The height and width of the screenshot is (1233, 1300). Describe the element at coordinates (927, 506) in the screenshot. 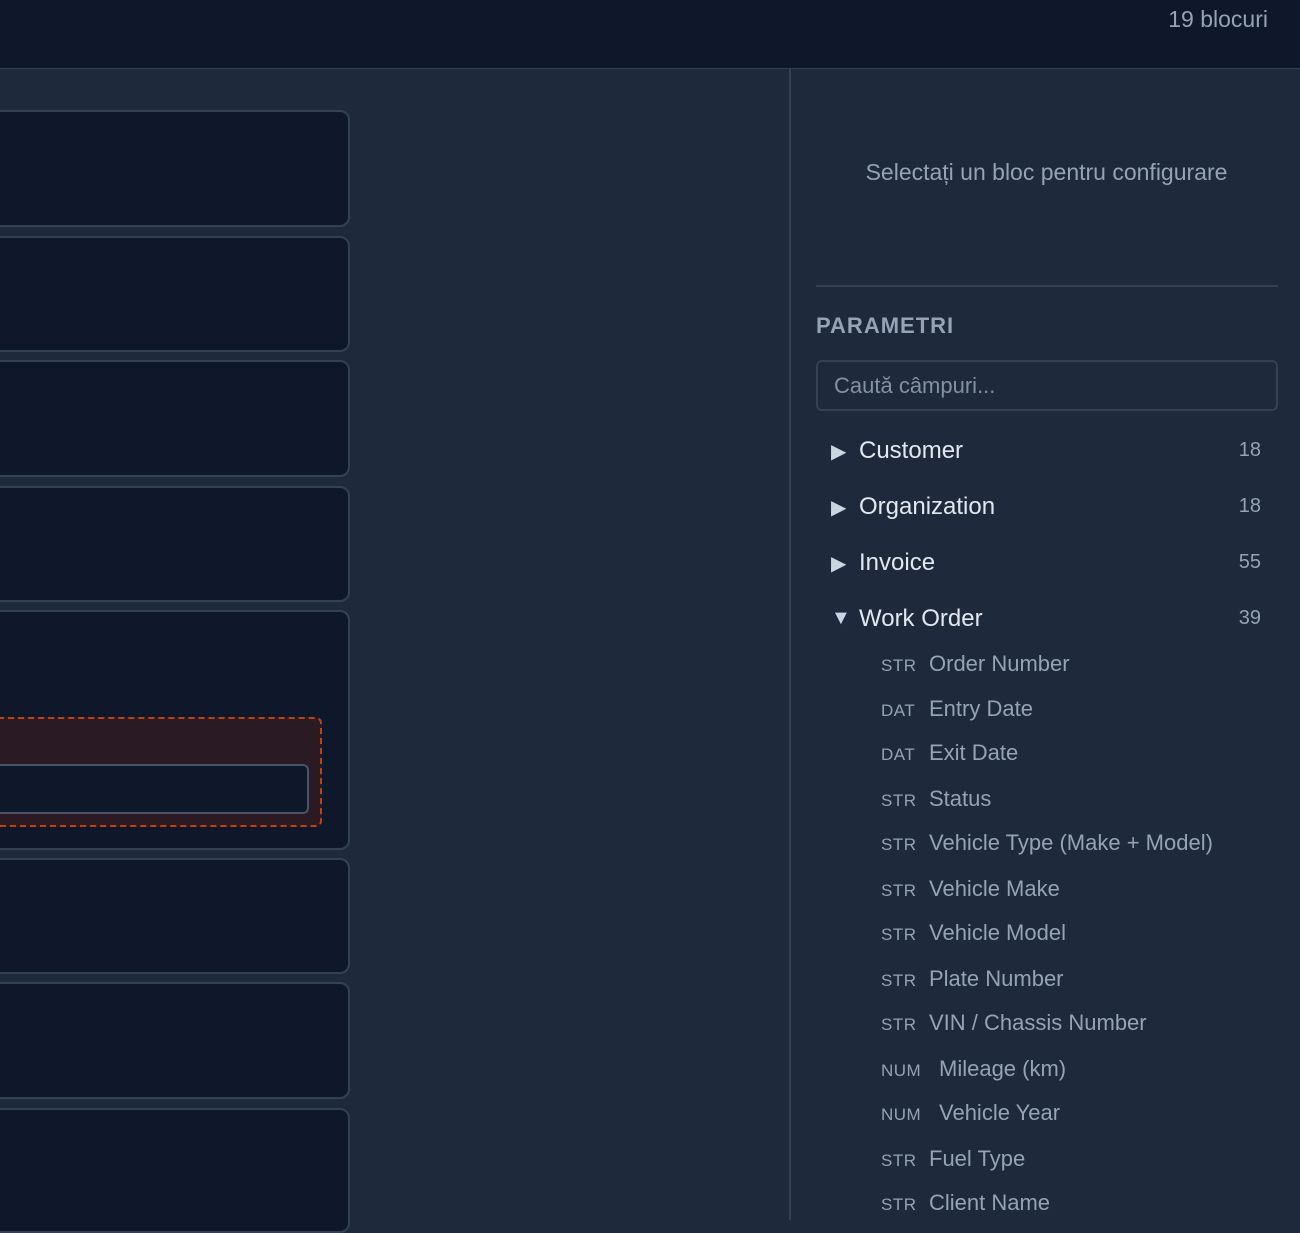

I see `group-name: Organization` at that location.